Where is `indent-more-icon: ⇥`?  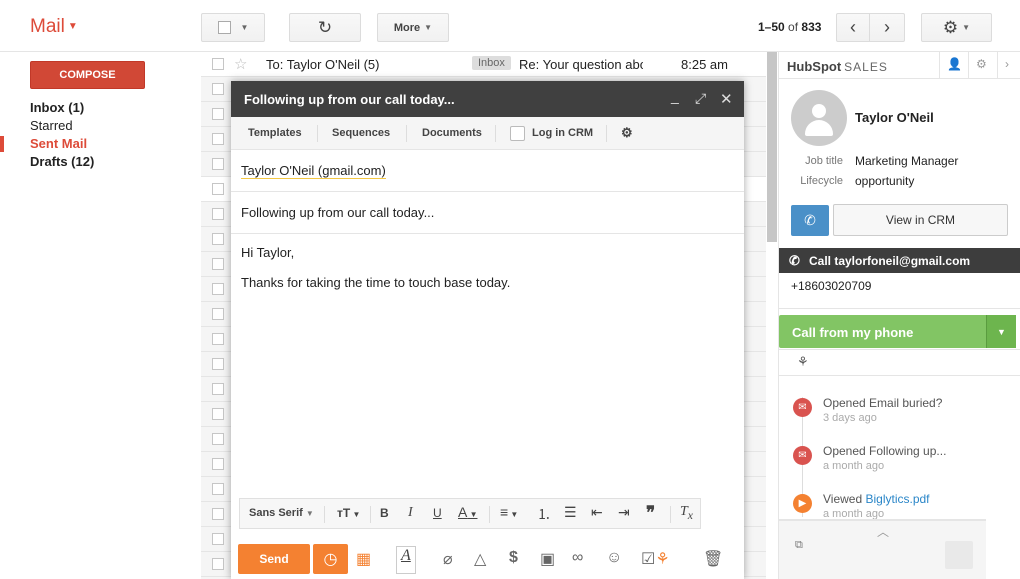 indent-more-icon: ⇥ is located at coordinates (624, 512).